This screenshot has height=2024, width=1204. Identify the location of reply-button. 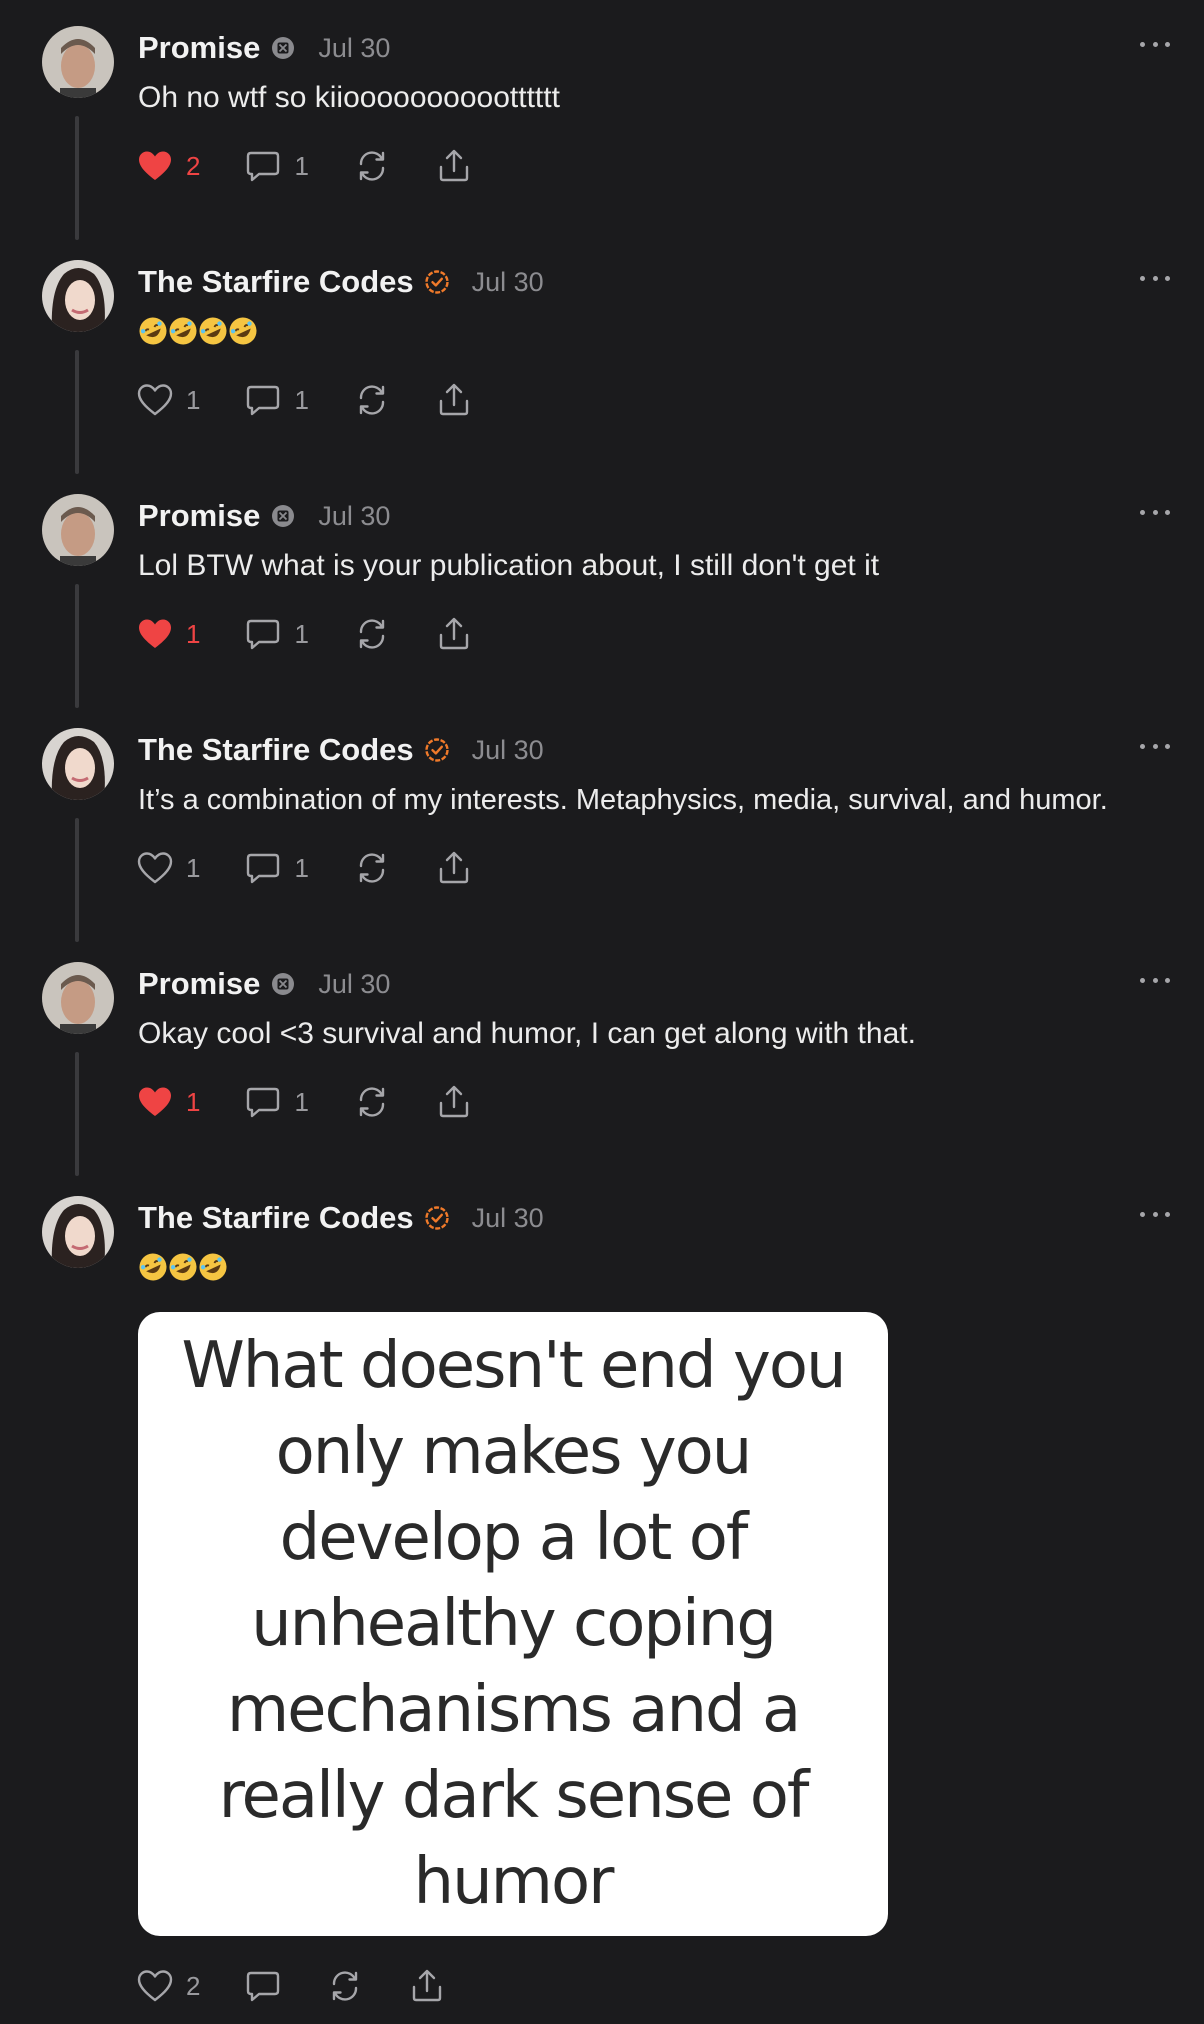
(263, 1986).